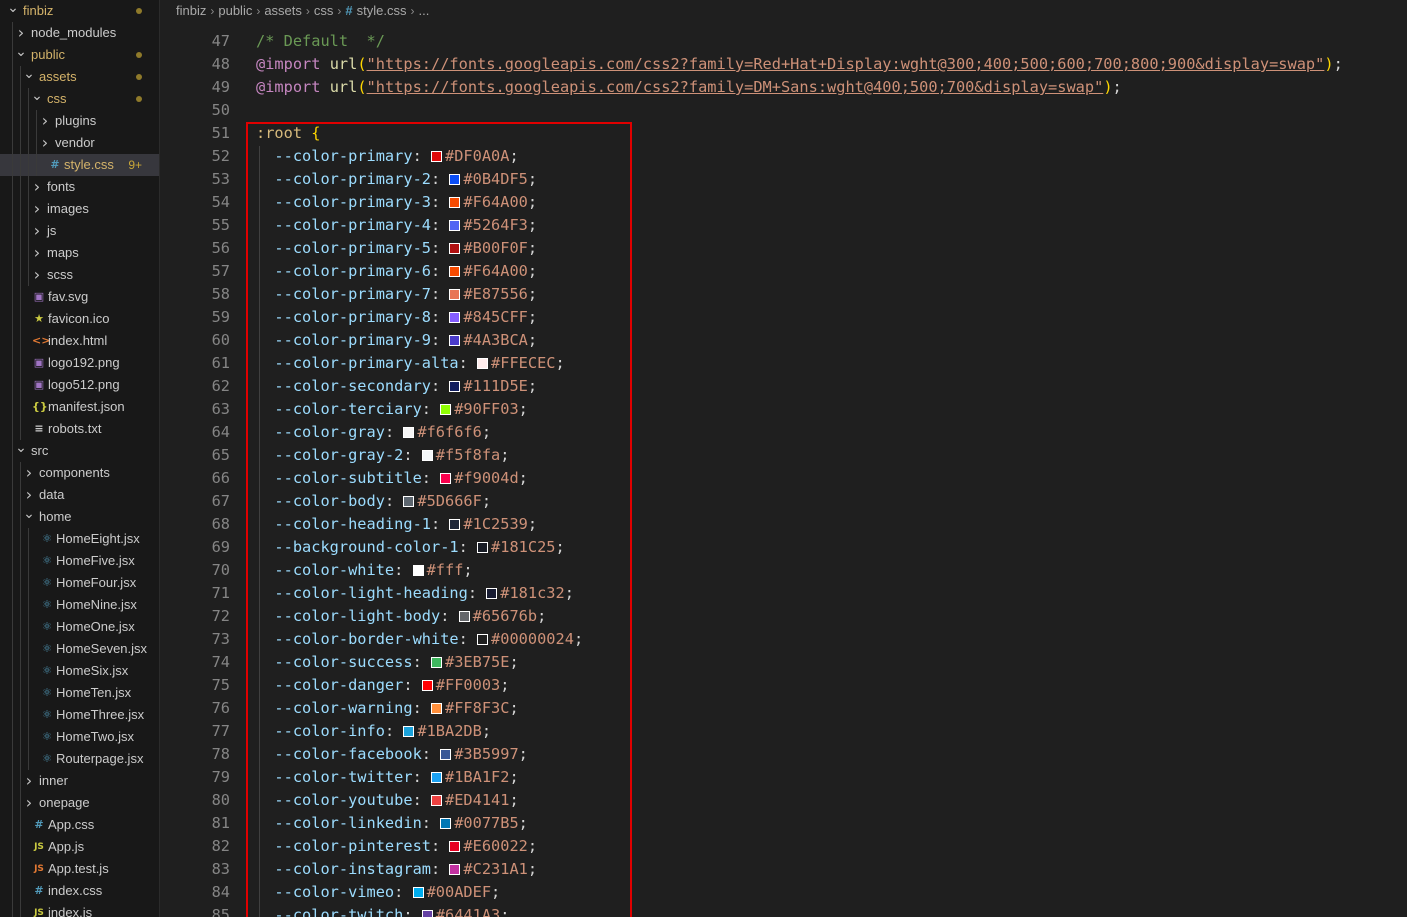 Image resolution: width=1407 pixels, height=917 pixels. What do you see at coordinates (783, 731) in the screenshot?
I see `code-line: 77 --color-info: #1BA2DB;` at bounding box center [783, 731].